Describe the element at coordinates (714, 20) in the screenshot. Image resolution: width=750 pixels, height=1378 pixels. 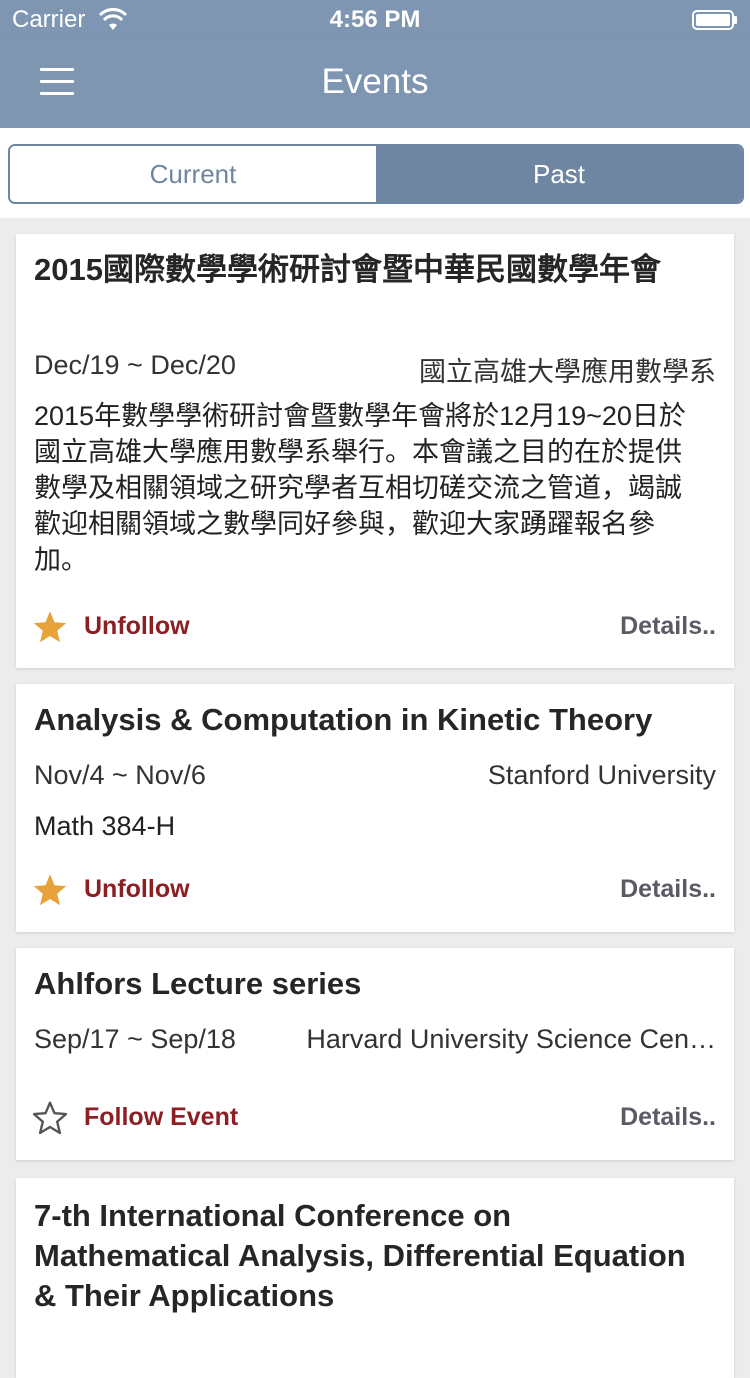
I see `battery-icon` at that location.